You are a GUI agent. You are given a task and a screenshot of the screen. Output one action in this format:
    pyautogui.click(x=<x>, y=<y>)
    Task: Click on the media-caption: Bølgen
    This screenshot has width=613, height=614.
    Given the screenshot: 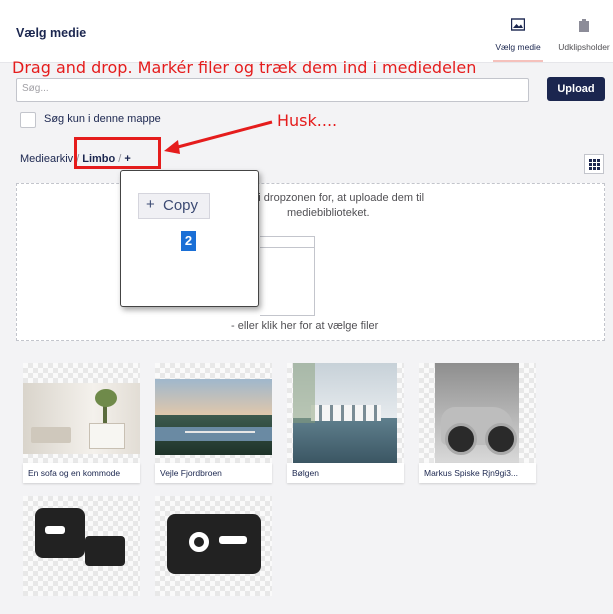 What is the action you would take?
    pyautogui.click(x=345, y=473)
    